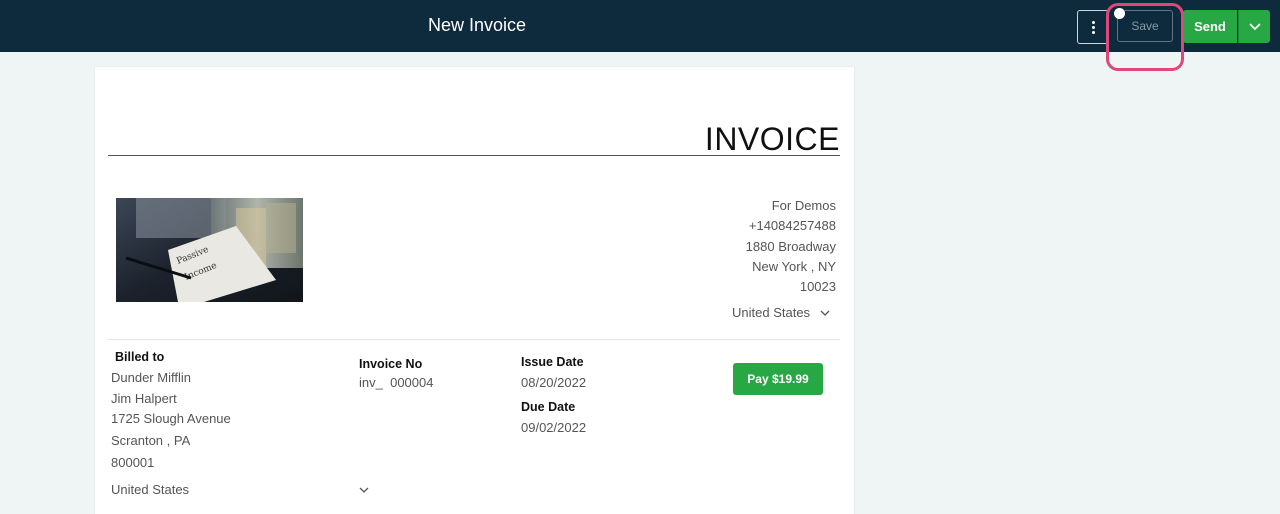  Describe the element at coordinates (1210, 26) in the screenshot. I see `send-button: Send` at that location.